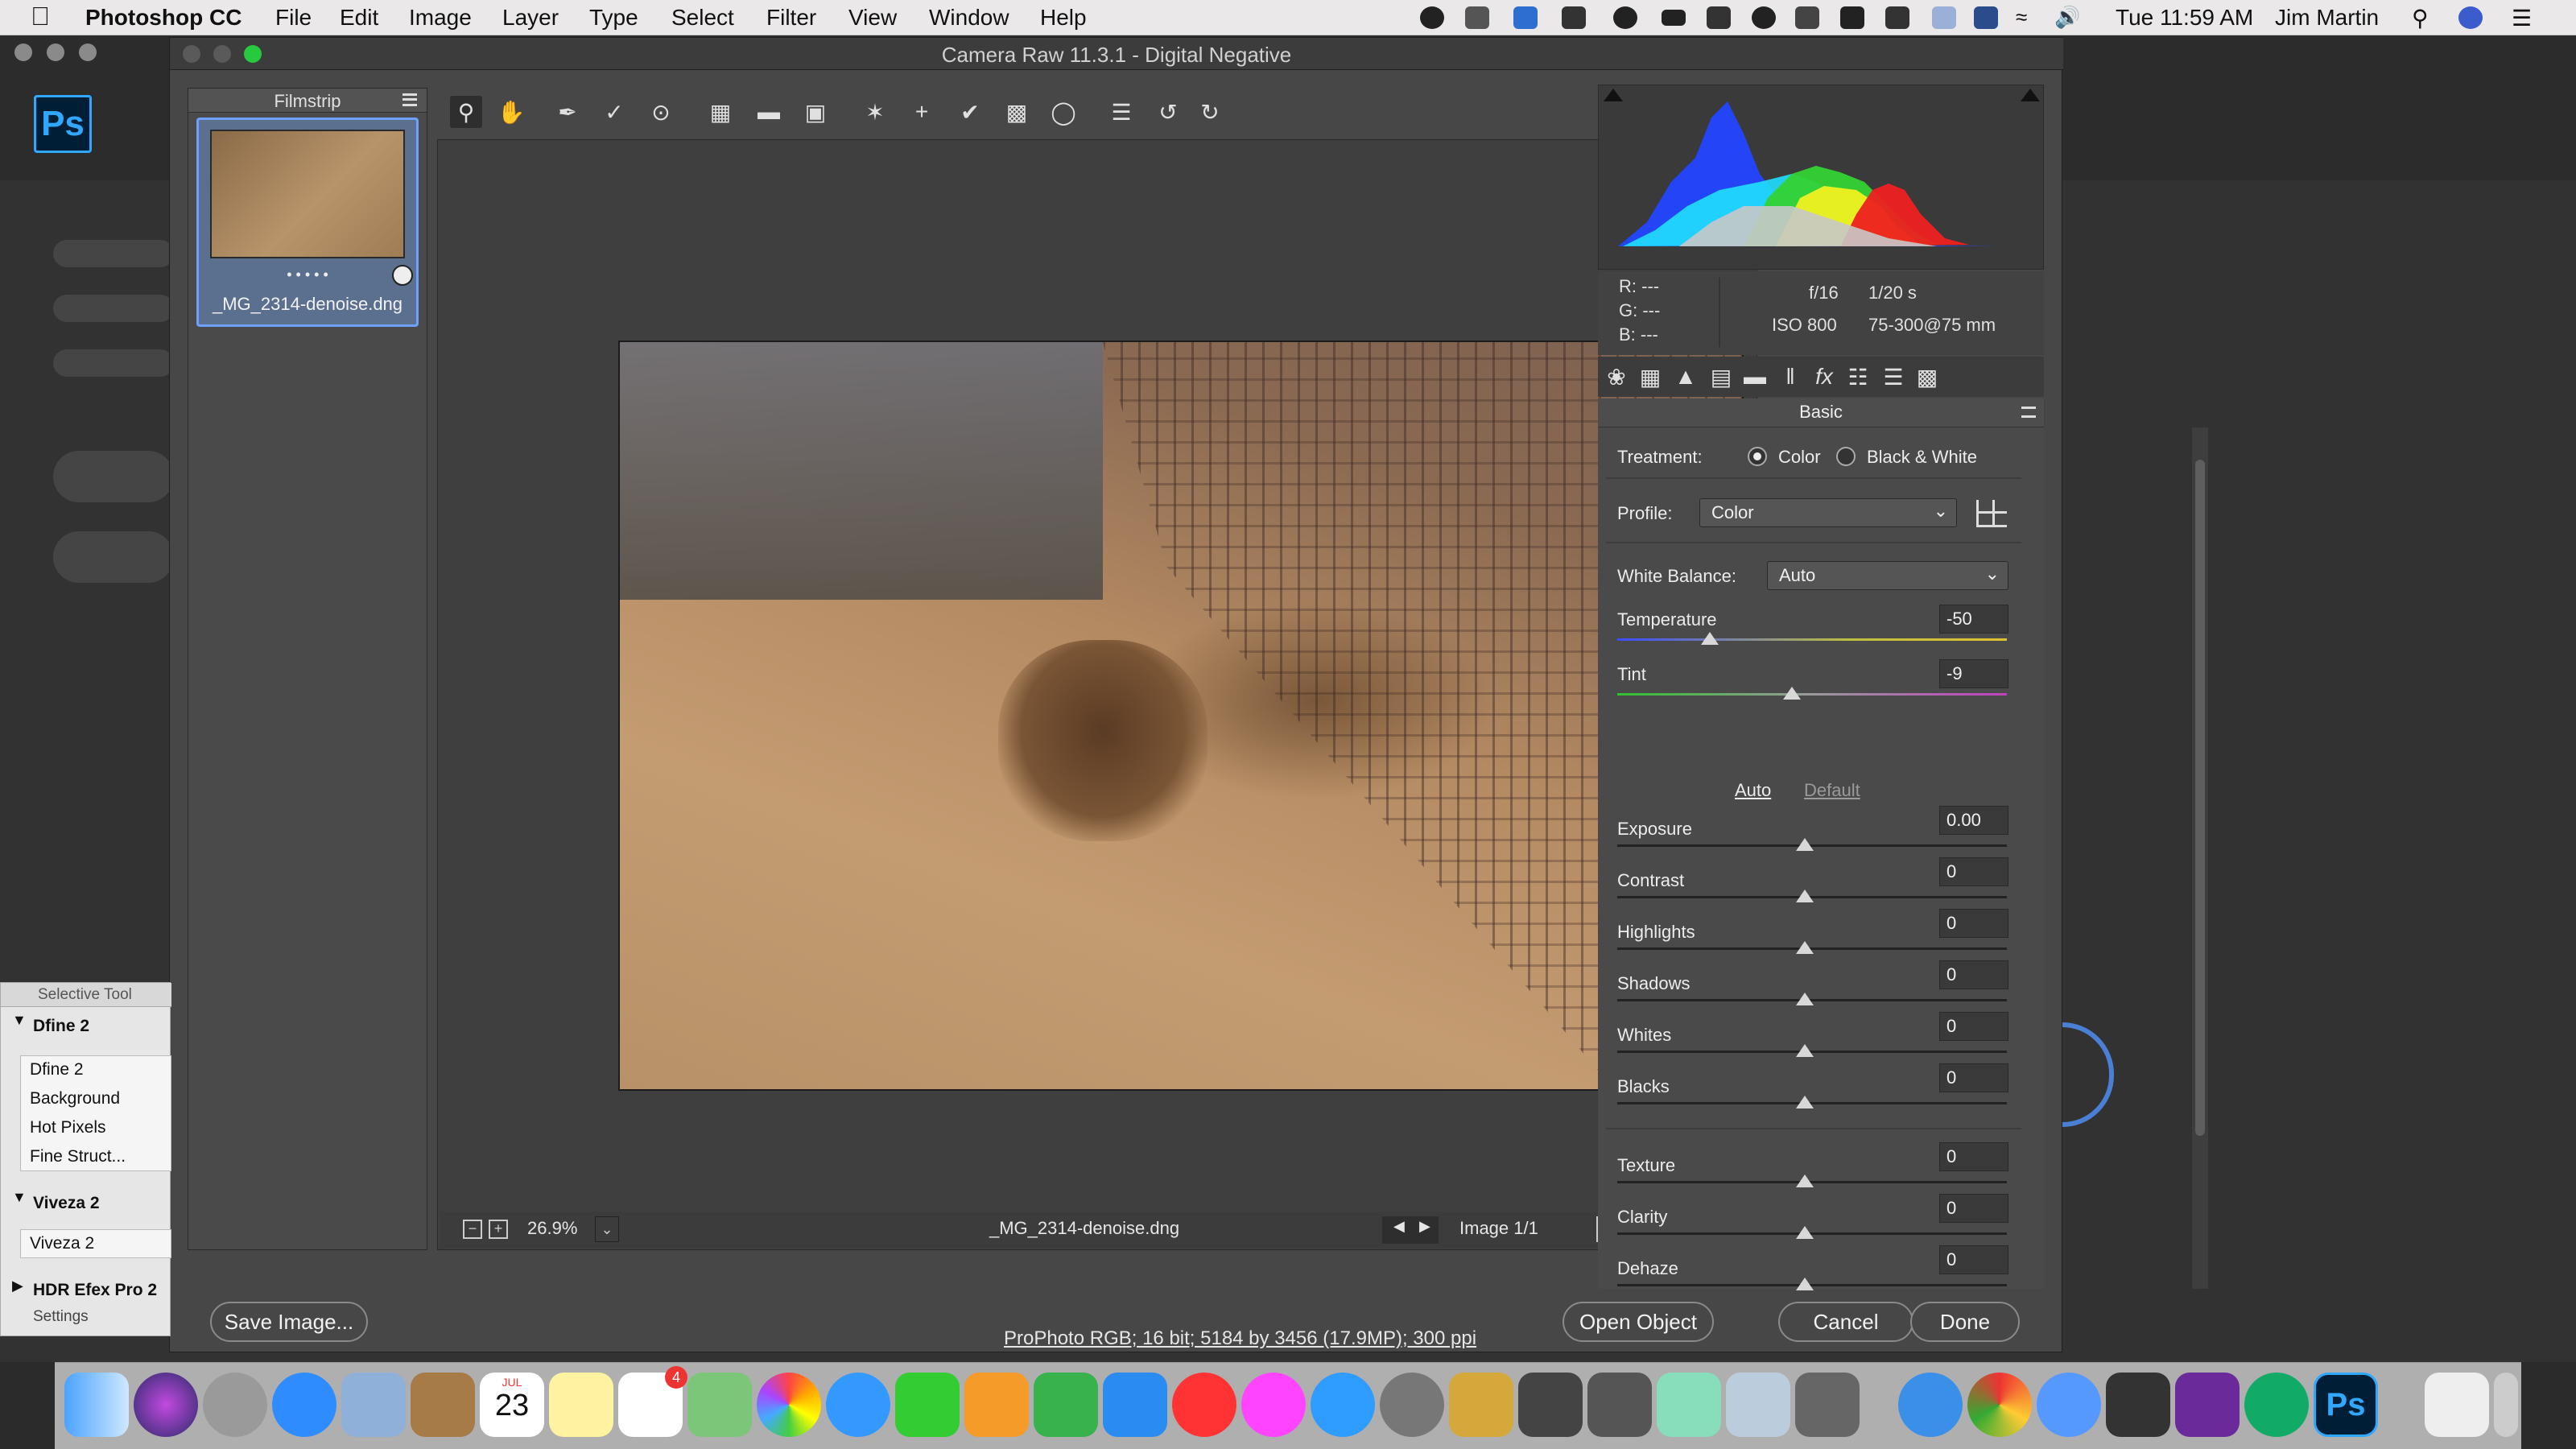 This screenshot has width=2576, height=1449. I want to click on menu-edit: Edit, so click(359, 18).